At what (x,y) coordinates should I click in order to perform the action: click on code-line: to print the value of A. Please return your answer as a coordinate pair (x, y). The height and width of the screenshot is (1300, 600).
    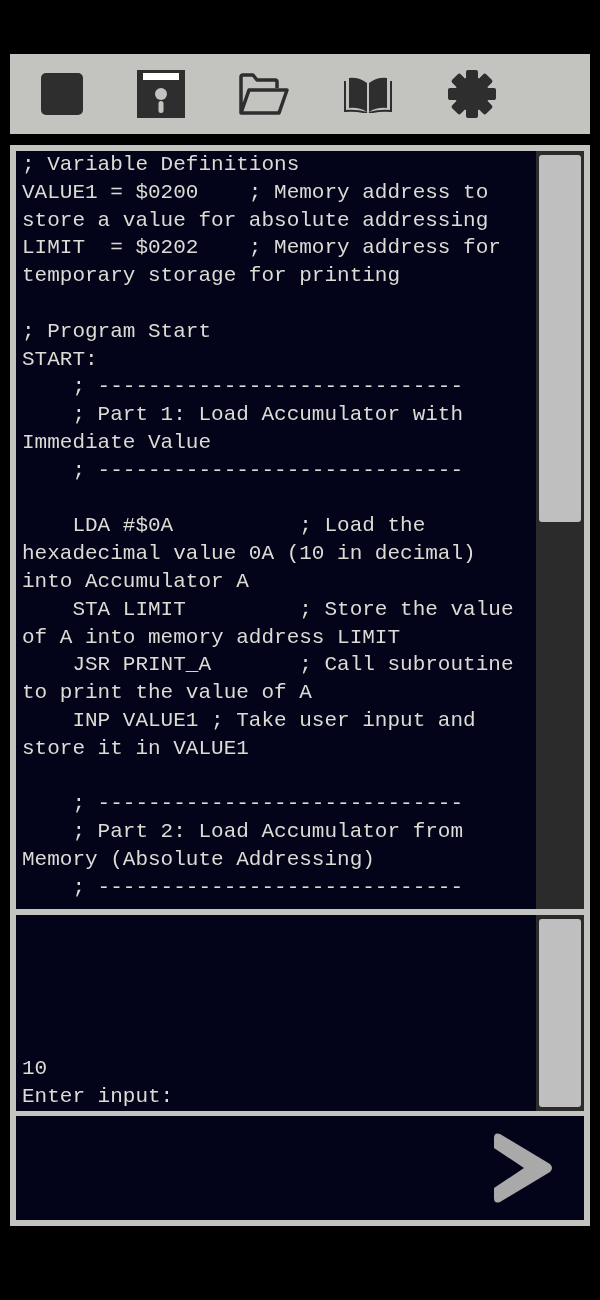
    Looking at the image, I should click on (167, 693).